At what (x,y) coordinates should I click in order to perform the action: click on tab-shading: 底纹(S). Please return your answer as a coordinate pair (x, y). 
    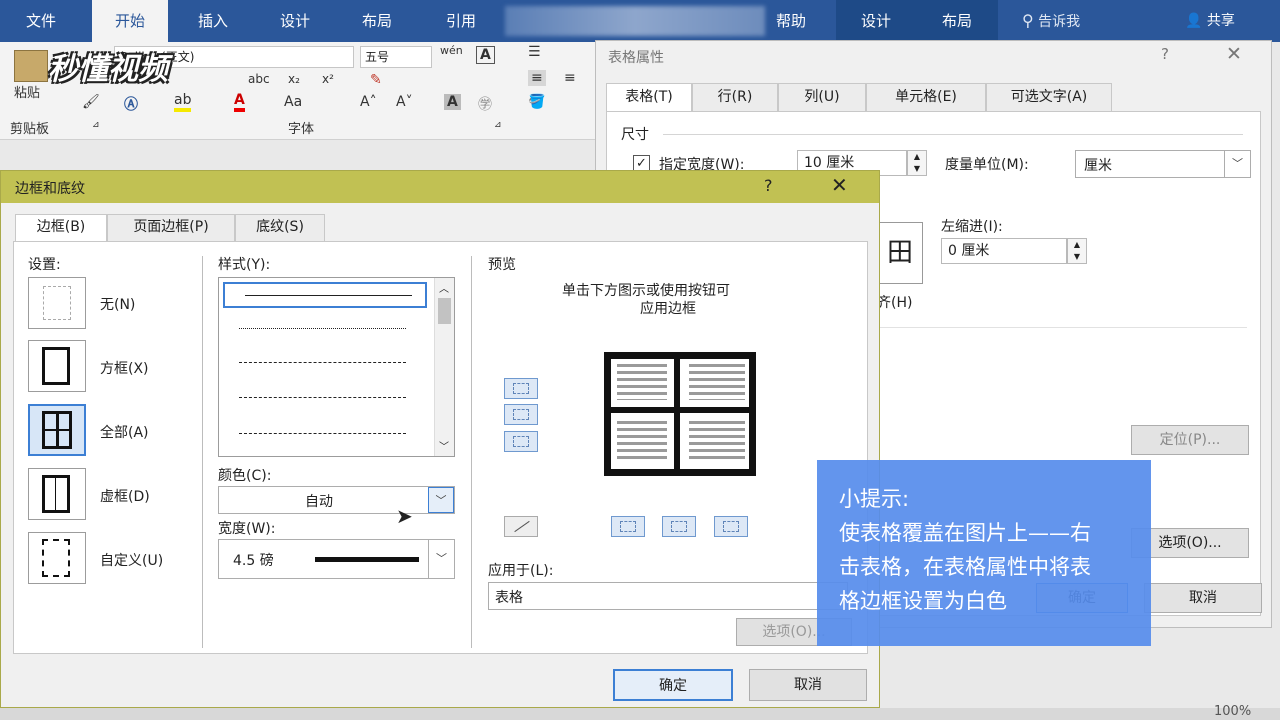
    Looking at the image, I should click on (280, 227).